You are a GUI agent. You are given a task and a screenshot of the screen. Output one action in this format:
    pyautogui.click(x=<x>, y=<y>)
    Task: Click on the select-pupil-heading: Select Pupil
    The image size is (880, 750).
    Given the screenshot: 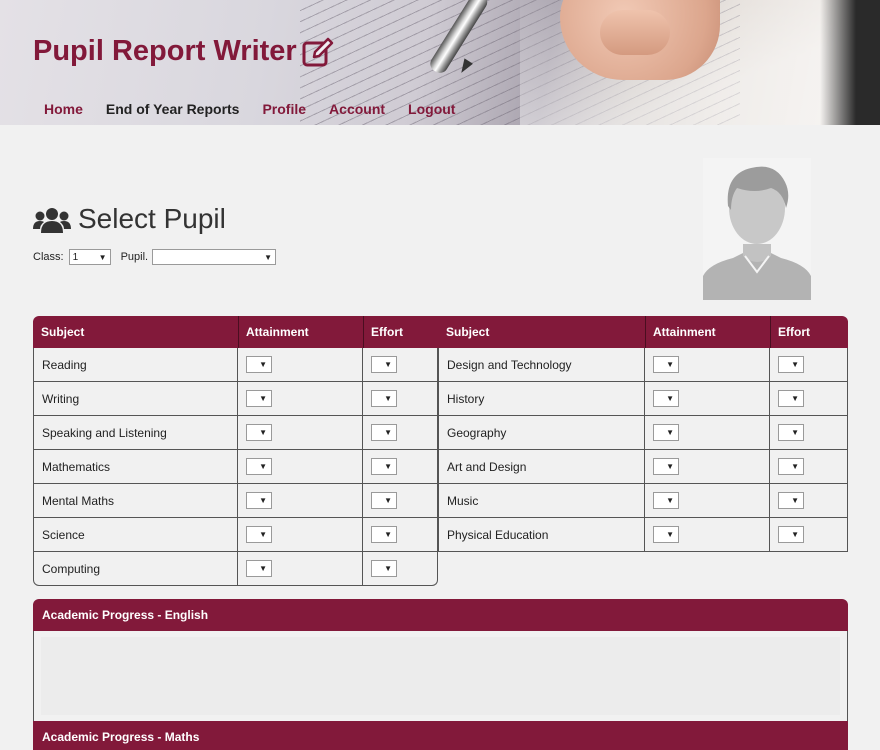 What is the action you would take?
    pyautogui.click(x=152, y=218)
    